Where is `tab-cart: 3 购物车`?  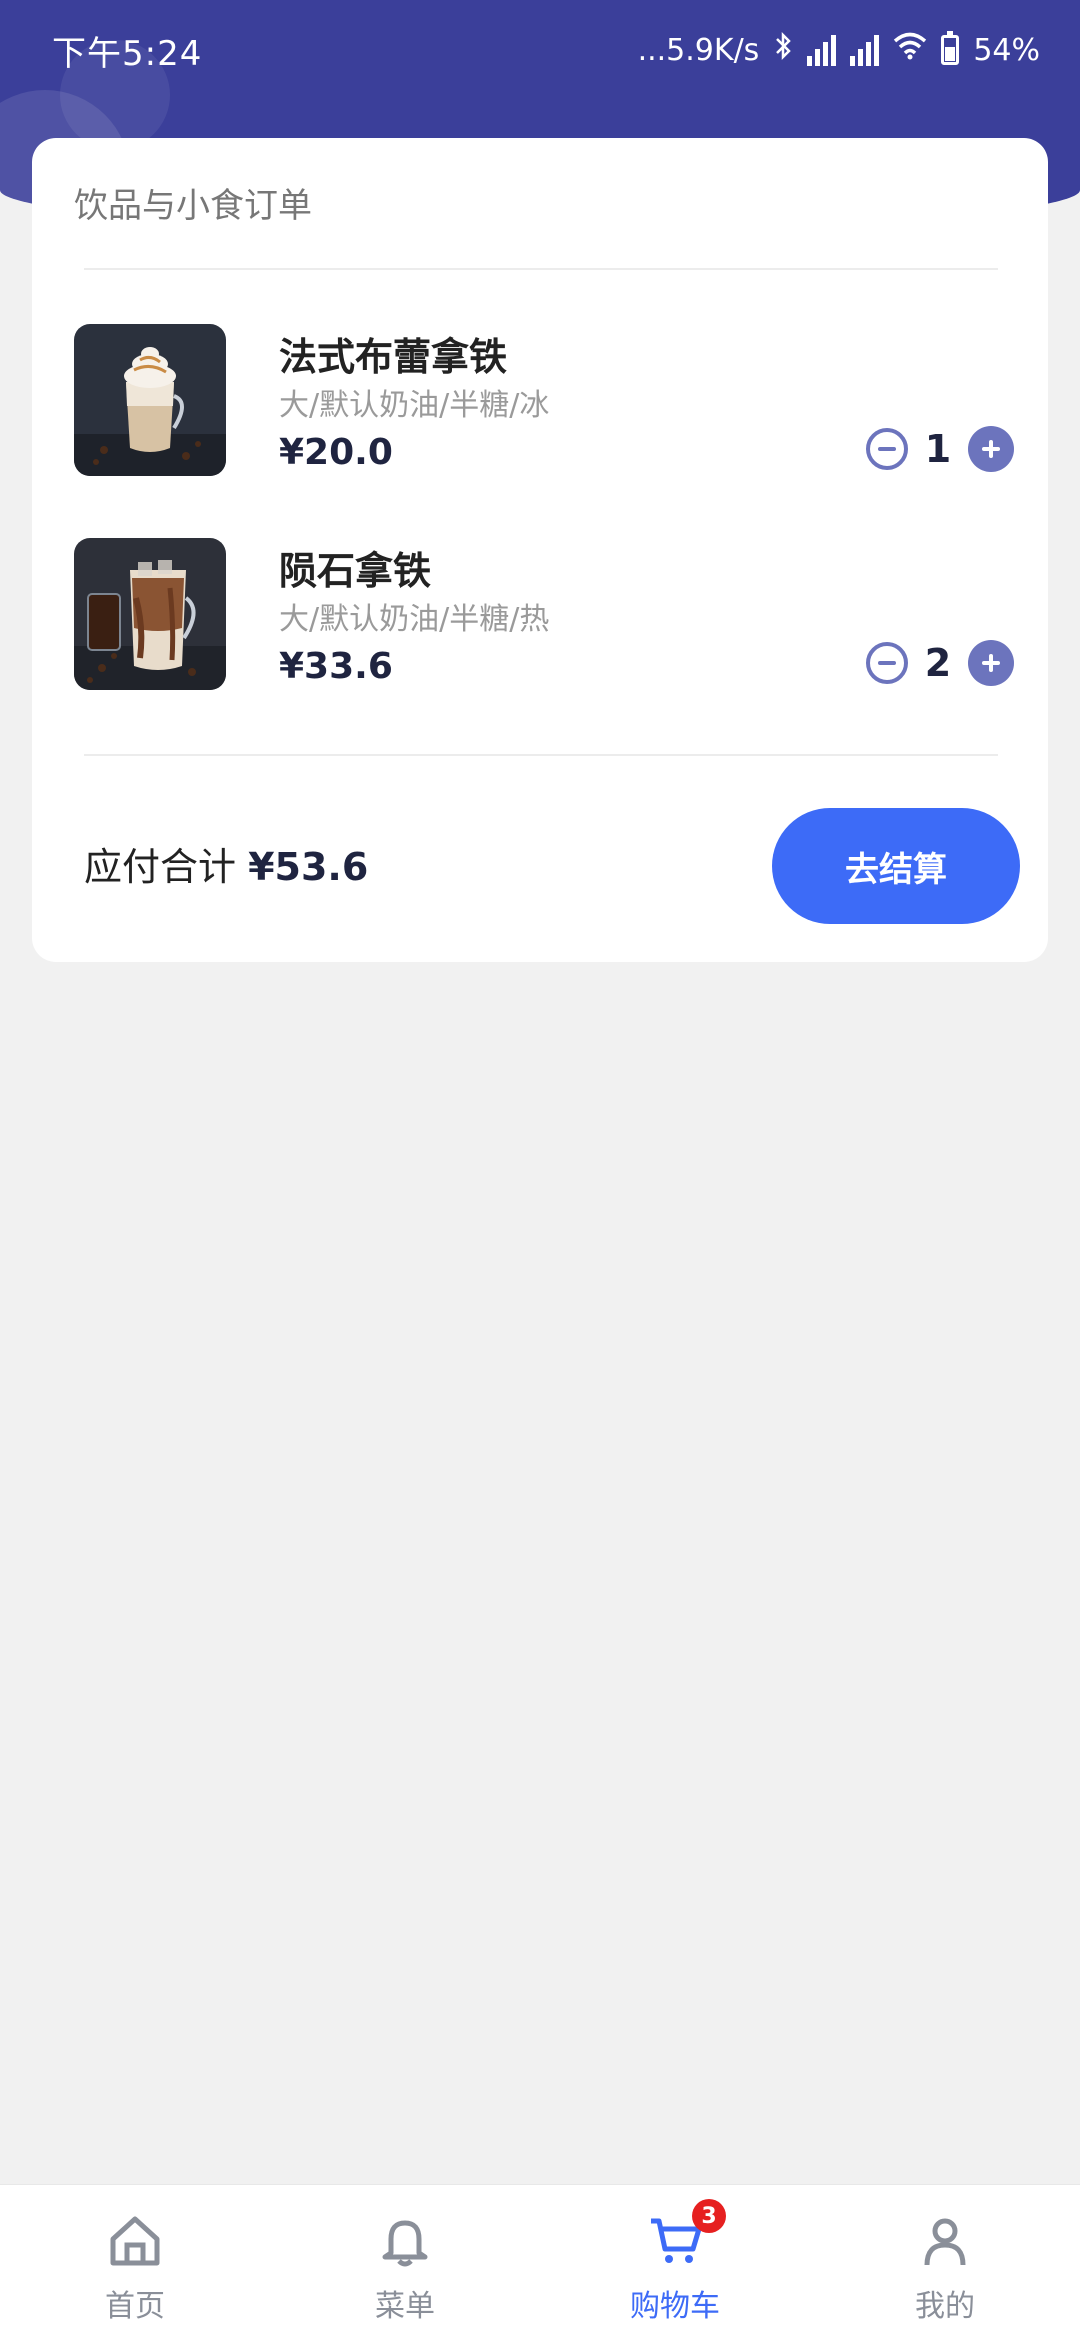
tab-cart: 3 购物车 is located at coordinates (675, 2263).